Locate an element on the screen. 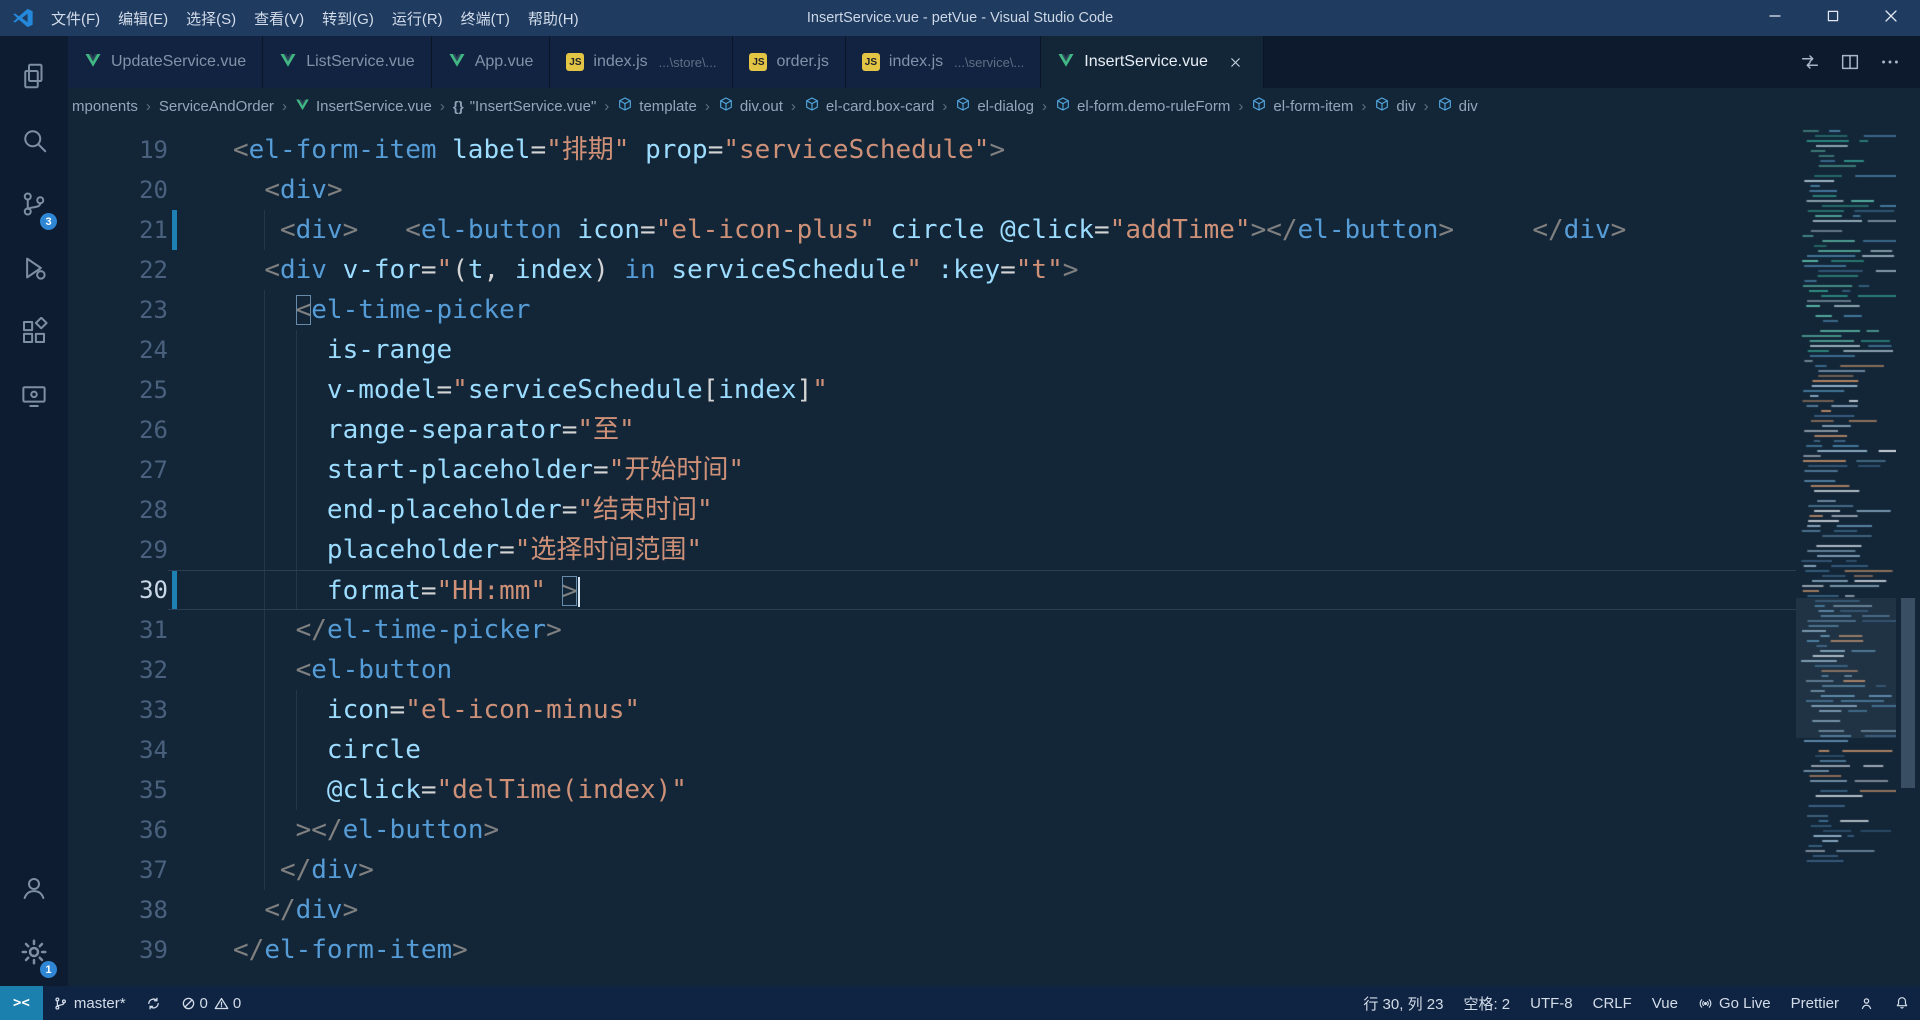 This screenshot has height=1020, width=1920. menu-item-0: 文件(F) is located at coordinates (75, 18).